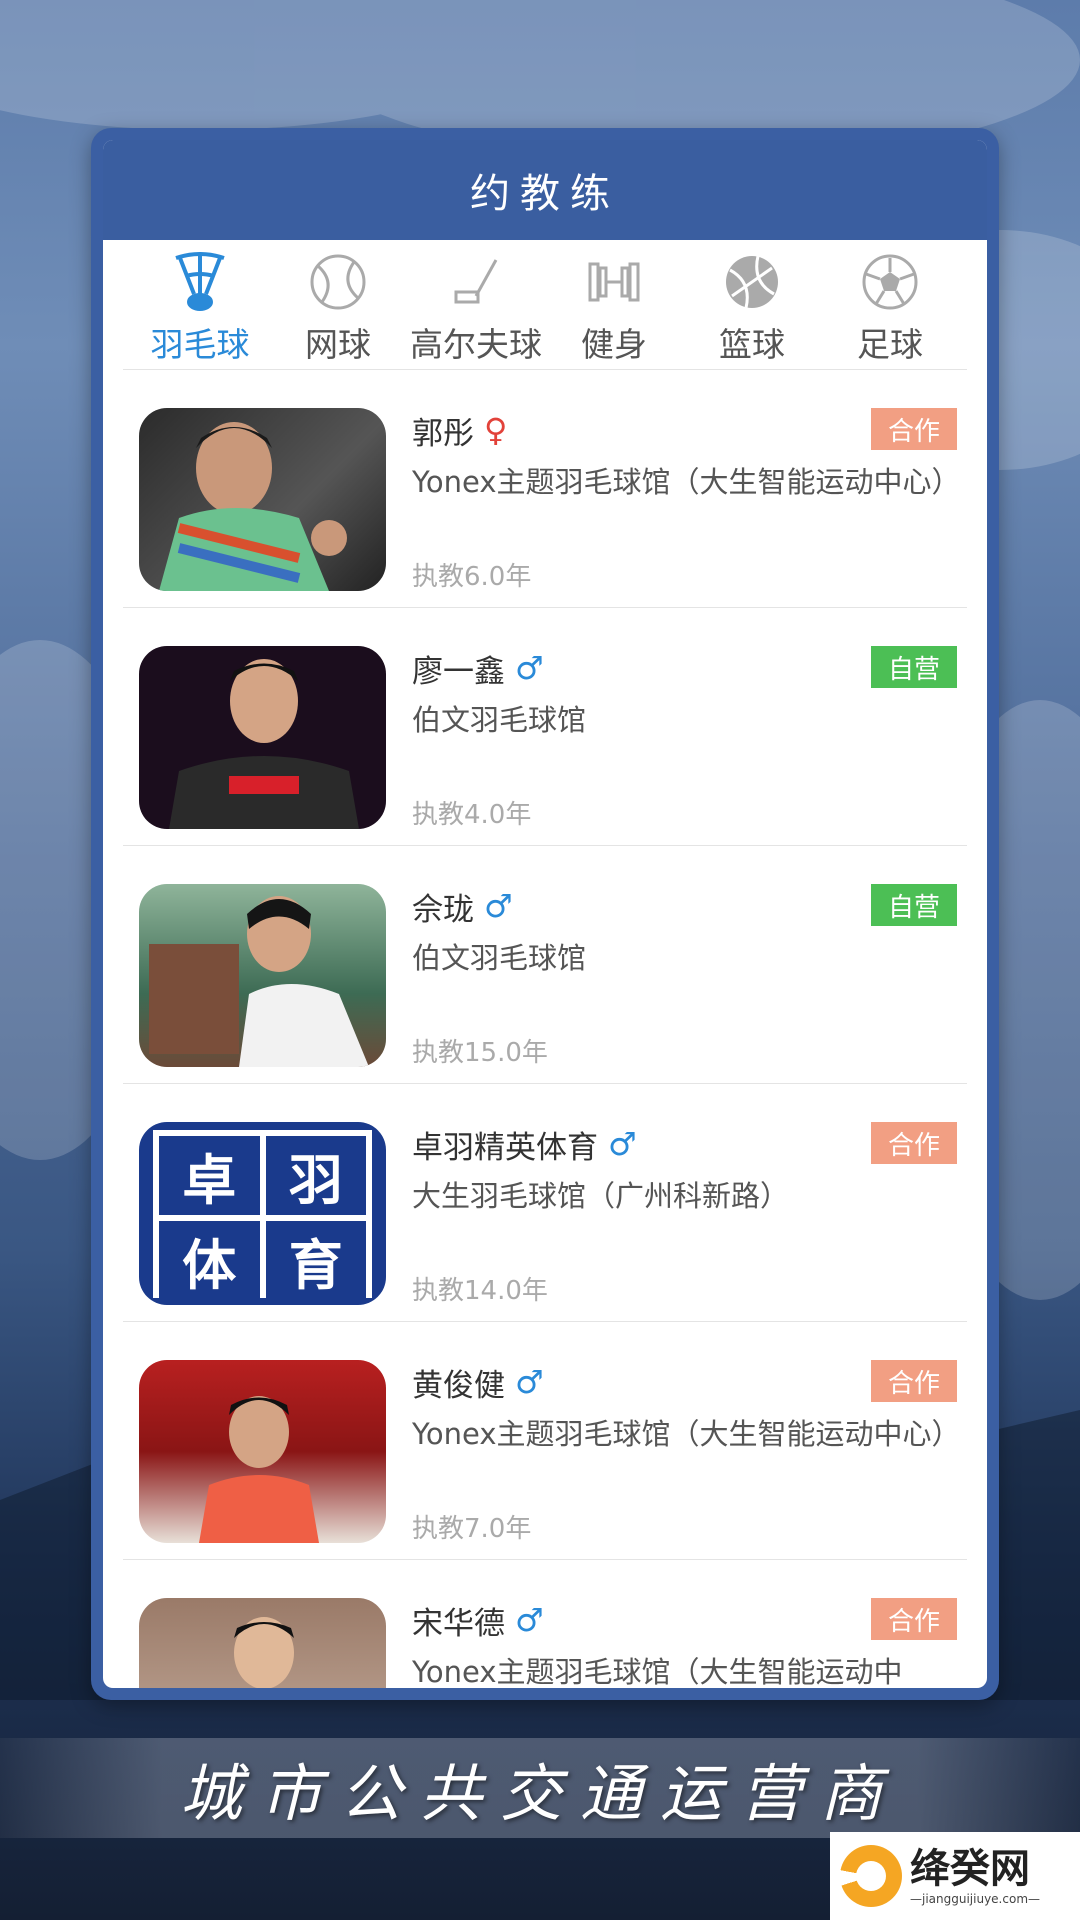 Image resolution: width=1080 pixels, height=1920 pixels. What do you see at coordinates (614, 282) in the screenshot?
I see `dumbbell-icon` at bounding box center [614, 282].